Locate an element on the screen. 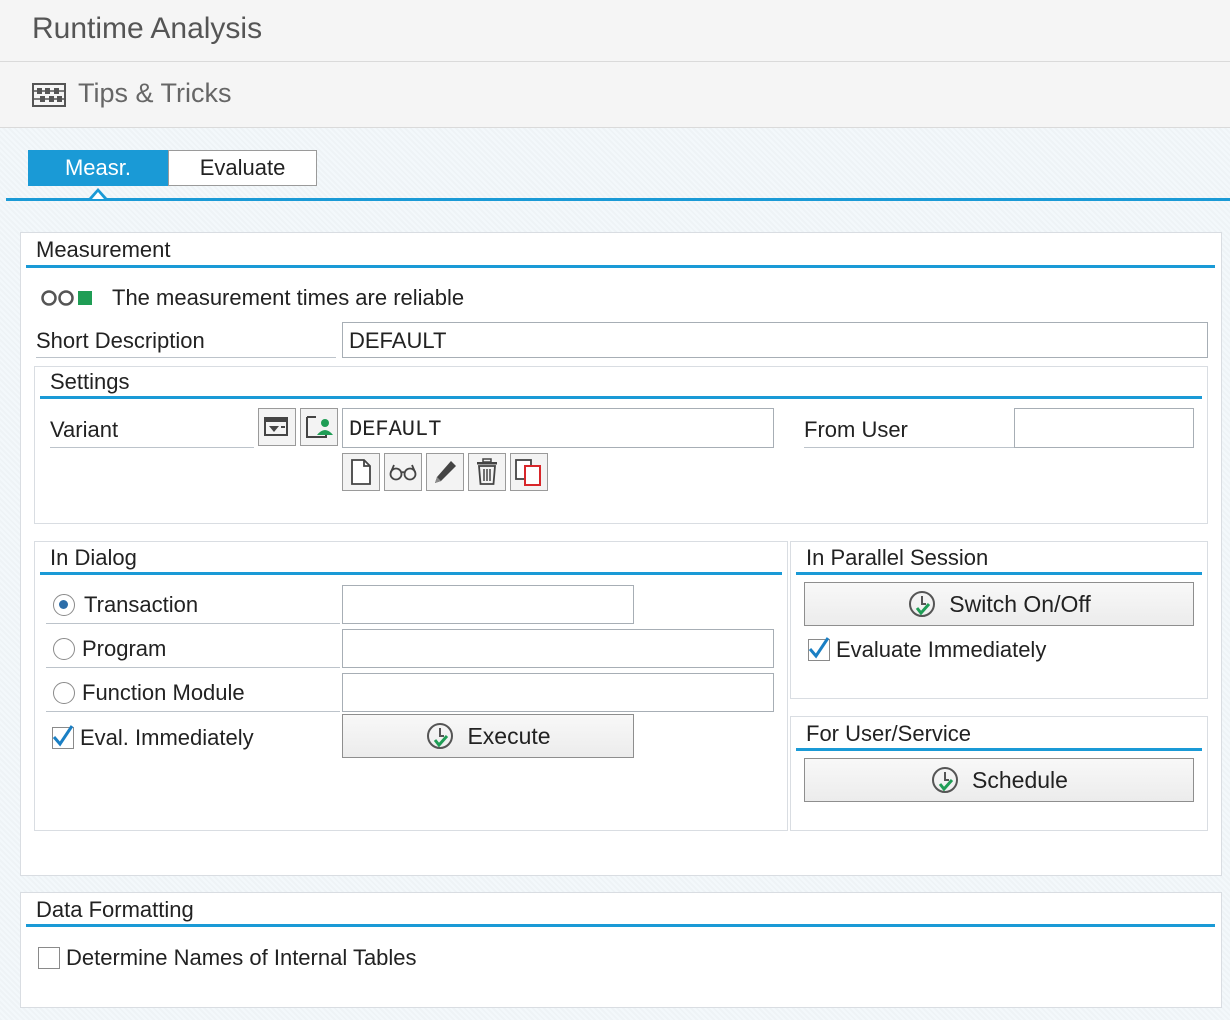 This screenshot has width=1230, height=1020. function-module-label: Function Module is located at coordinates (163, 692).